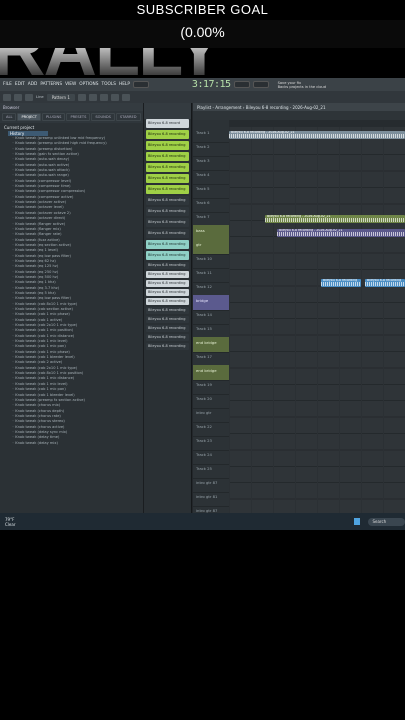 This screenshot has height=720, width=405. What do you see at coordinates (202, 521) in the screenshot?
I see `windows-taskbar: 79°F Clear Search` at bounding box center [202, 521].